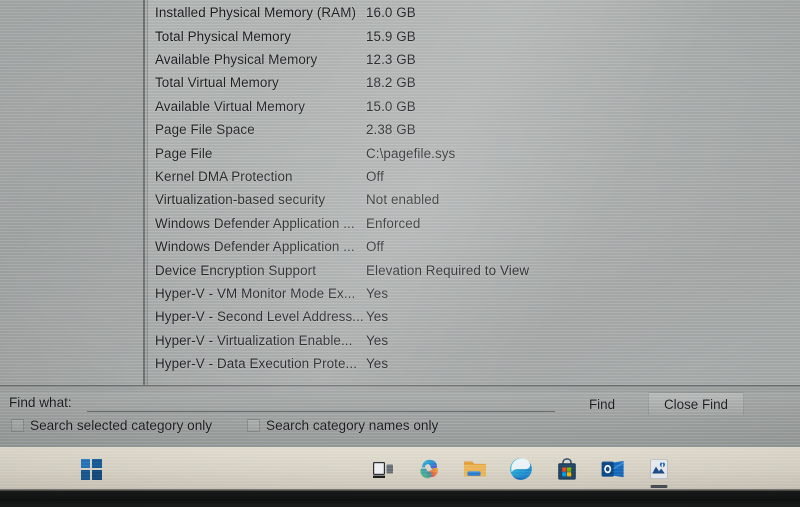  What do you see at coordinates (474, 176) in the screenshot?
I see `detail-row: Kernel DMA Protection Off` at bounding box center [474, 176].